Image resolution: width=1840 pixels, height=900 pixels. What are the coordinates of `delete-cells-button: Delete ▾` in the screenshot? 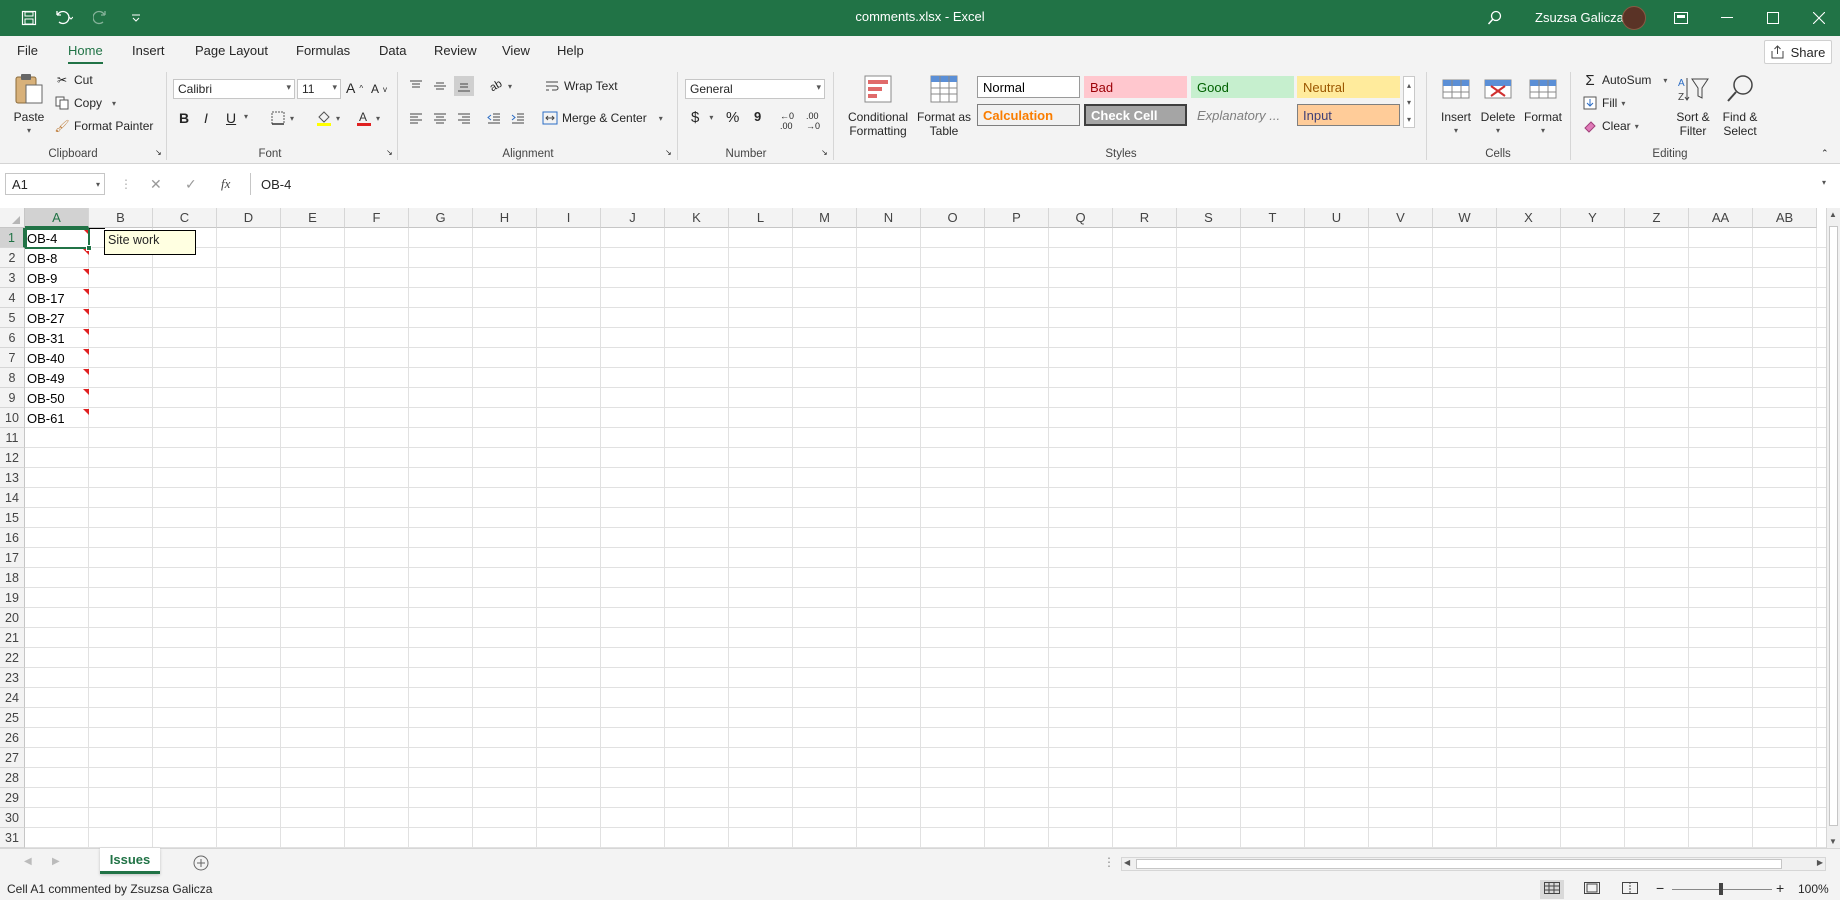 It's located at (1498, 105).